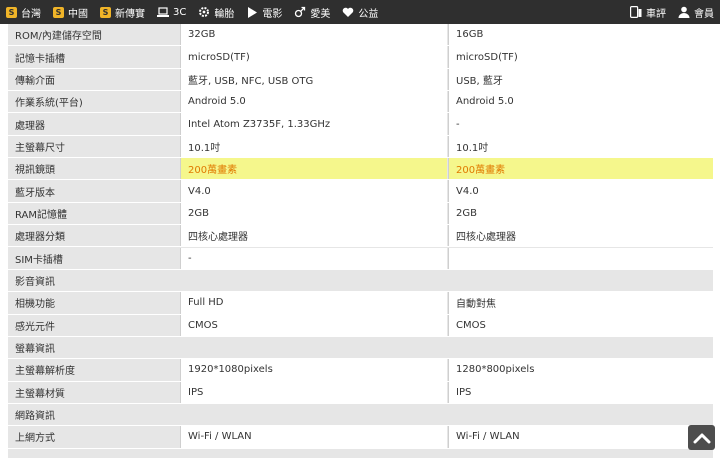 The image size is (720, 458). Describe the element at coordinates (313, 258) in the screenshot. I see `spec-value-product-1: -` at that location.